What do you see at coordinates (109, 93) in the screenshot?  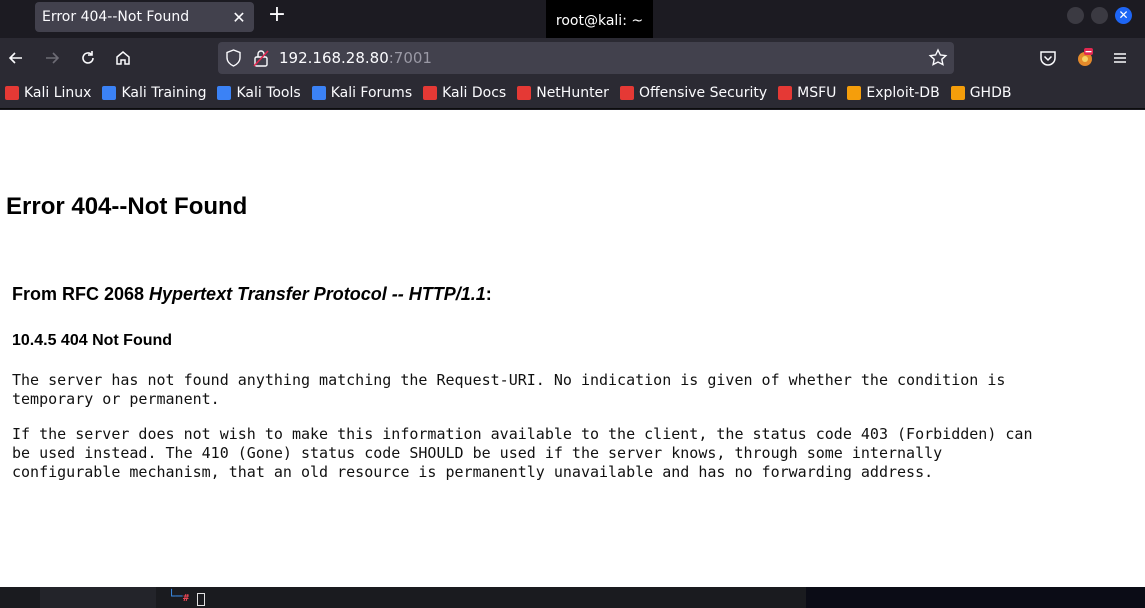 I see `kali-training-icon` at bounding box center [109, 93].